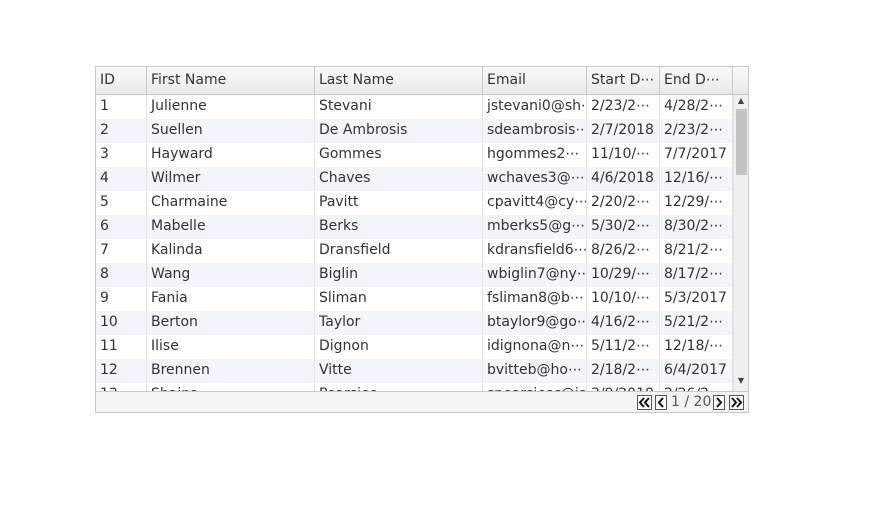 The image size is (887, 508). I want to click on cell-id: 4, so click(121, 179).